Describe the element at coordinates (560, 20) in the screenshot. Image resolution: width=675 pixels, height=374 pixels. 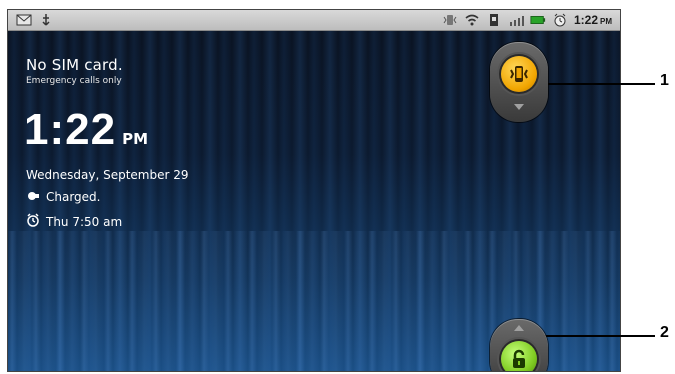
I see `alarm-icon` at that location.